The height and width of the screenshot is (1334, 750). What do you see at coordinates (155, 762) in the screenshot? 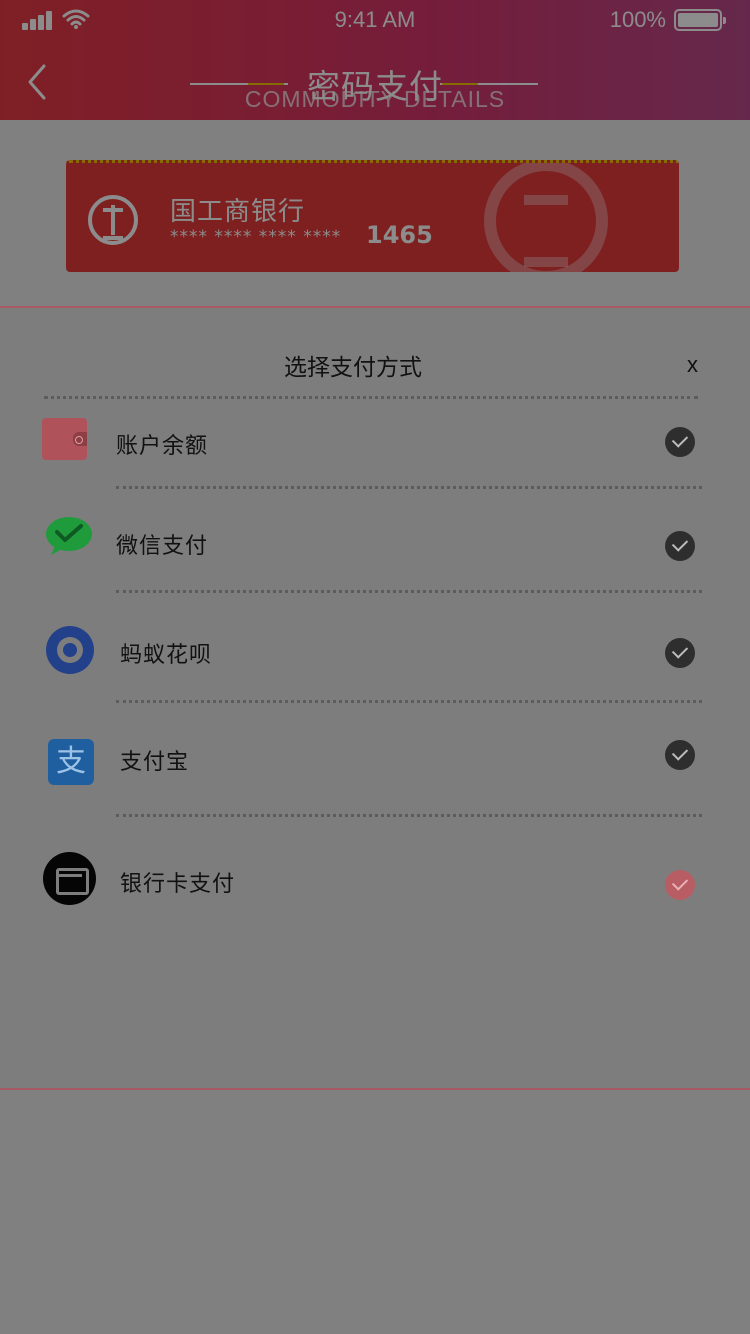
I see `payment-option-label: 支付宝` at bounding box center [155, 762].